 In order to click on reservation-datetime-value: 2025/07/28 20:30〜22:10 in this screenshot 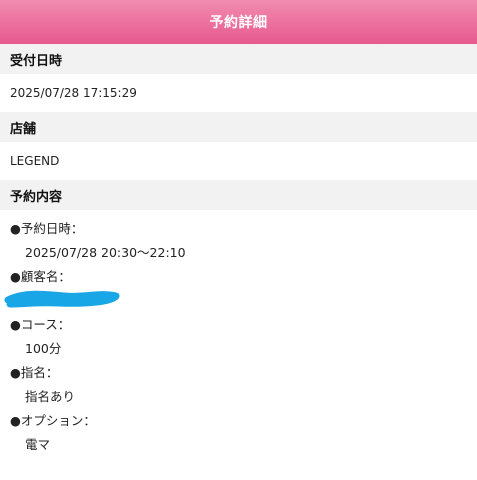, I will do `click(105, 252)`.